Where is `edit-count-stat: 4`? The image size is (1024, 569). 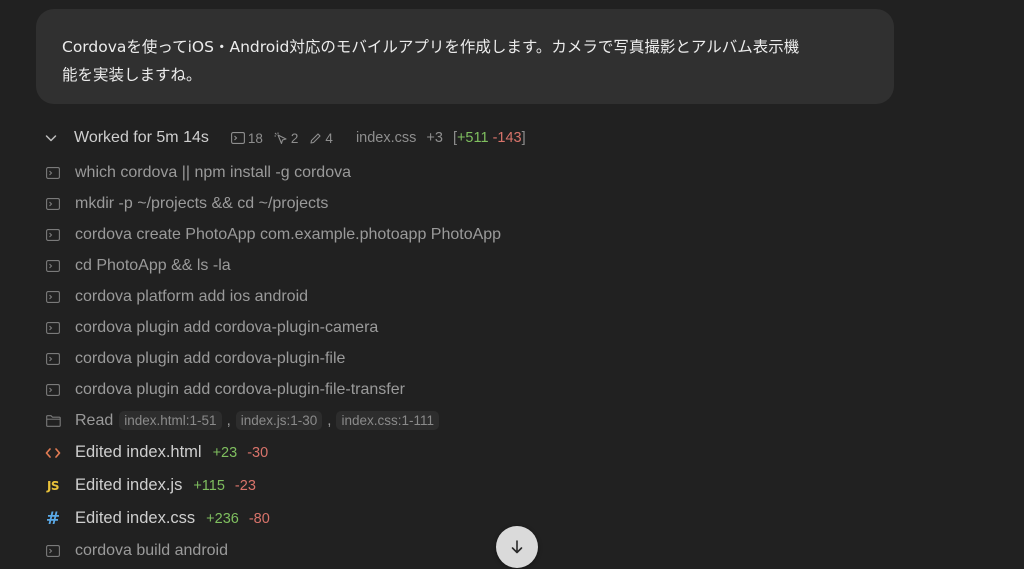 edit-count-stat: 4 is located at coordinates (321, 138).